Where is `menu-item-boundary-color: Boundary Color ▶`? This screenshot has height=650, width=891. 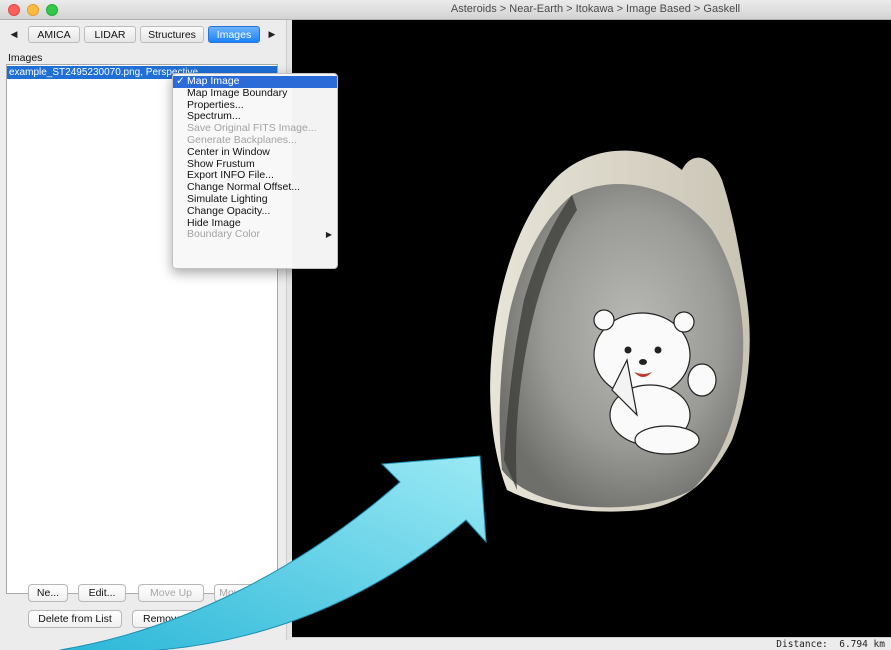
menu-item-boundary-color: Boundary Color ▶ is located at coordinates (255, 234).